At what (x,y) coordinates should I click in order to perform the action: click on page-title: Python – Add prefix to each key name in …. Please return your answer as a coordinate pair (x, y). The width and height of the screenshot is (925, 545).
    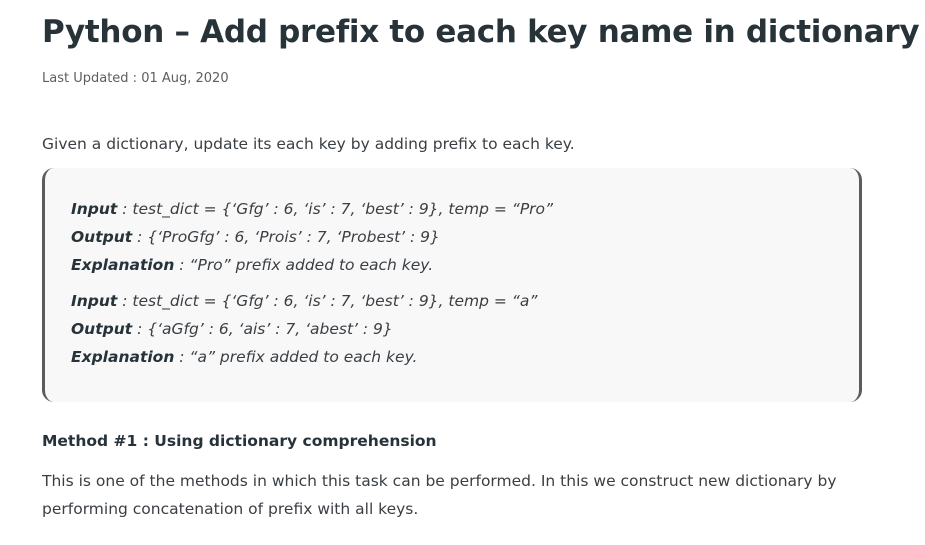
    Looking at the image, I should click on (481, 32).